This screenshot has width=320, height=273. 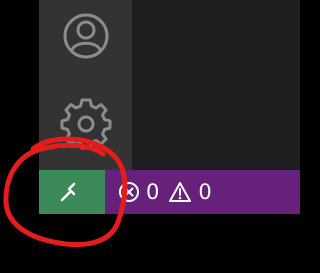 I want to click on account-icon, so click(x=86, y=36).